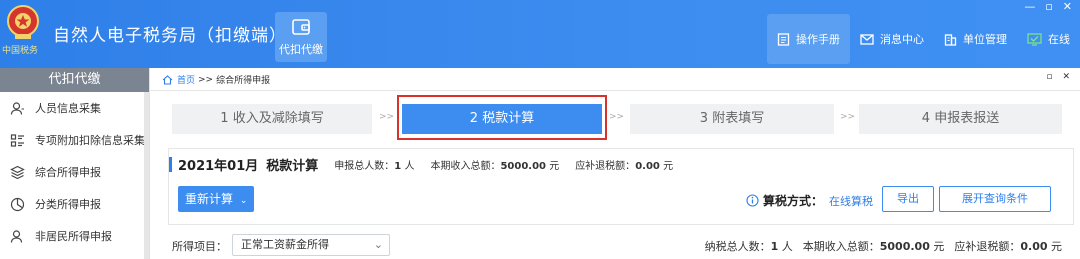 Image resolution: width=1080 pixels, height=259 pixels. I want to click on nav-withholding-label: 代扣代缴, so click(301, 49).